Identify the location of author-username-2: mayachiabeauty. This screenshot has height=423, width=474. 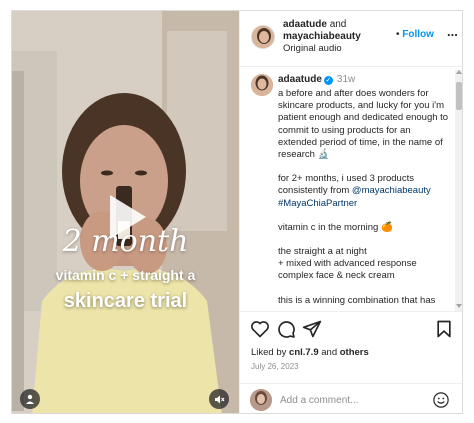
(322, 37).